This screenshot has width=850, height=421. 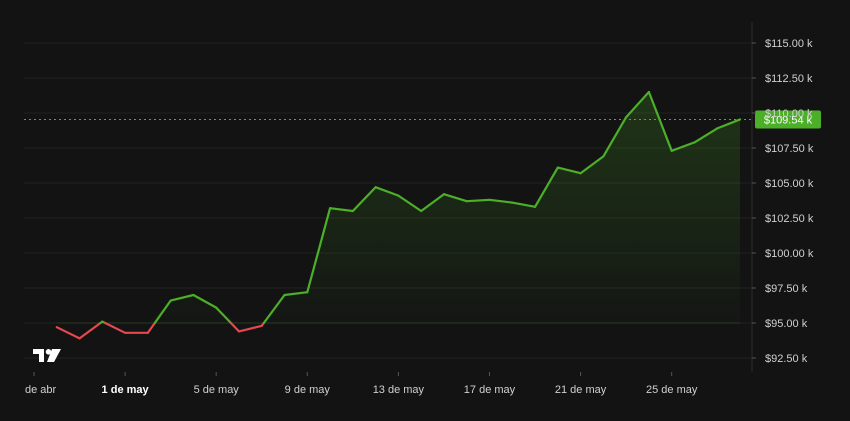 I want to click on y-tick-label: $110.00 k, so click(x=789, y=114).